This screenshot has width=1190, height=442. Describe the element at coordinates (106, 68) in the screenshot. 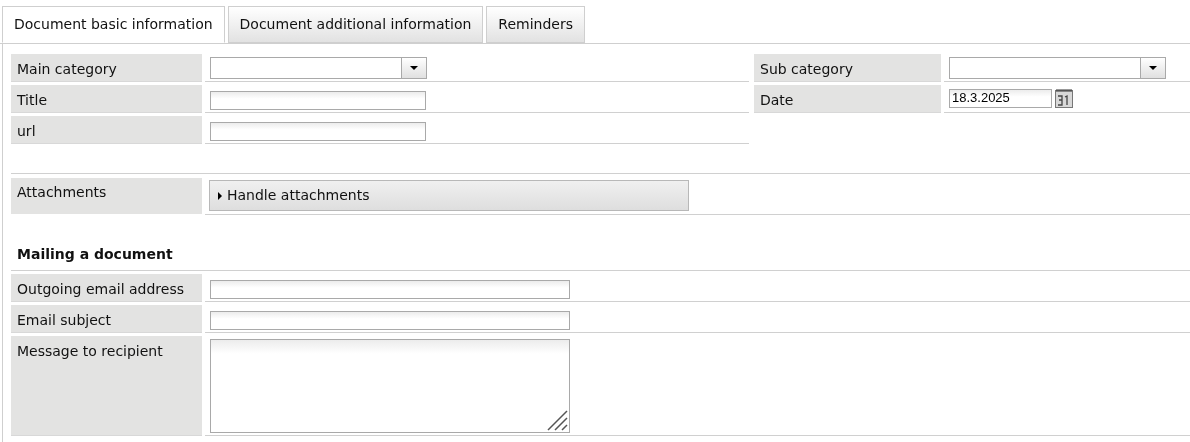

I see `field-label: Main category` at that location.